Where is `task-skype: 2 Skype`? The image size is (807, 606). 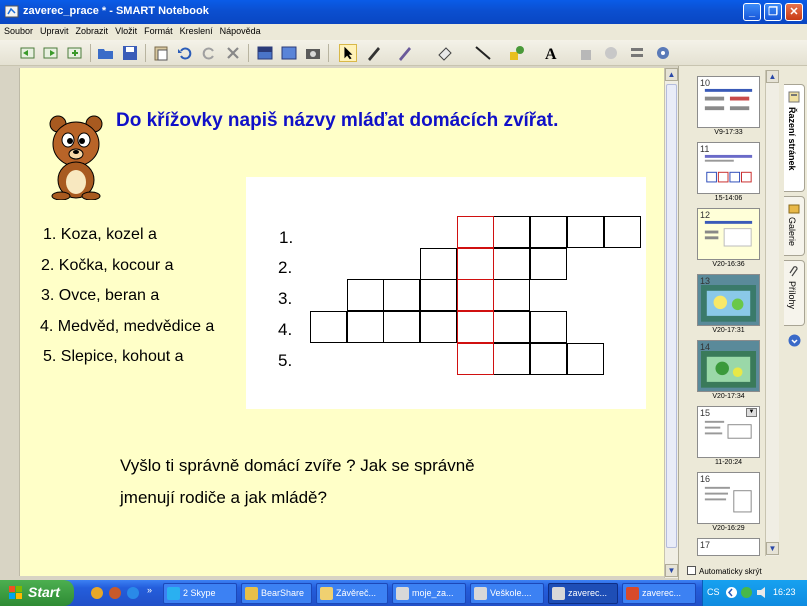 task-skype: 2 Skype is located at coordinates (200, 593).